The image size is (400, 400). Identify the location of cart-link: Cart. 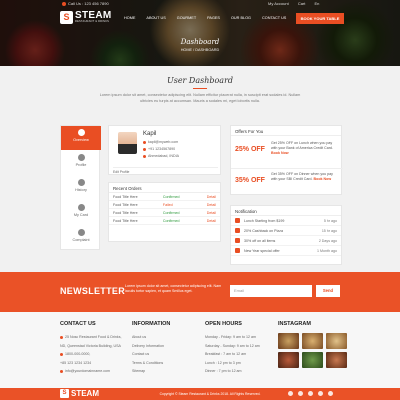
(302, 3).